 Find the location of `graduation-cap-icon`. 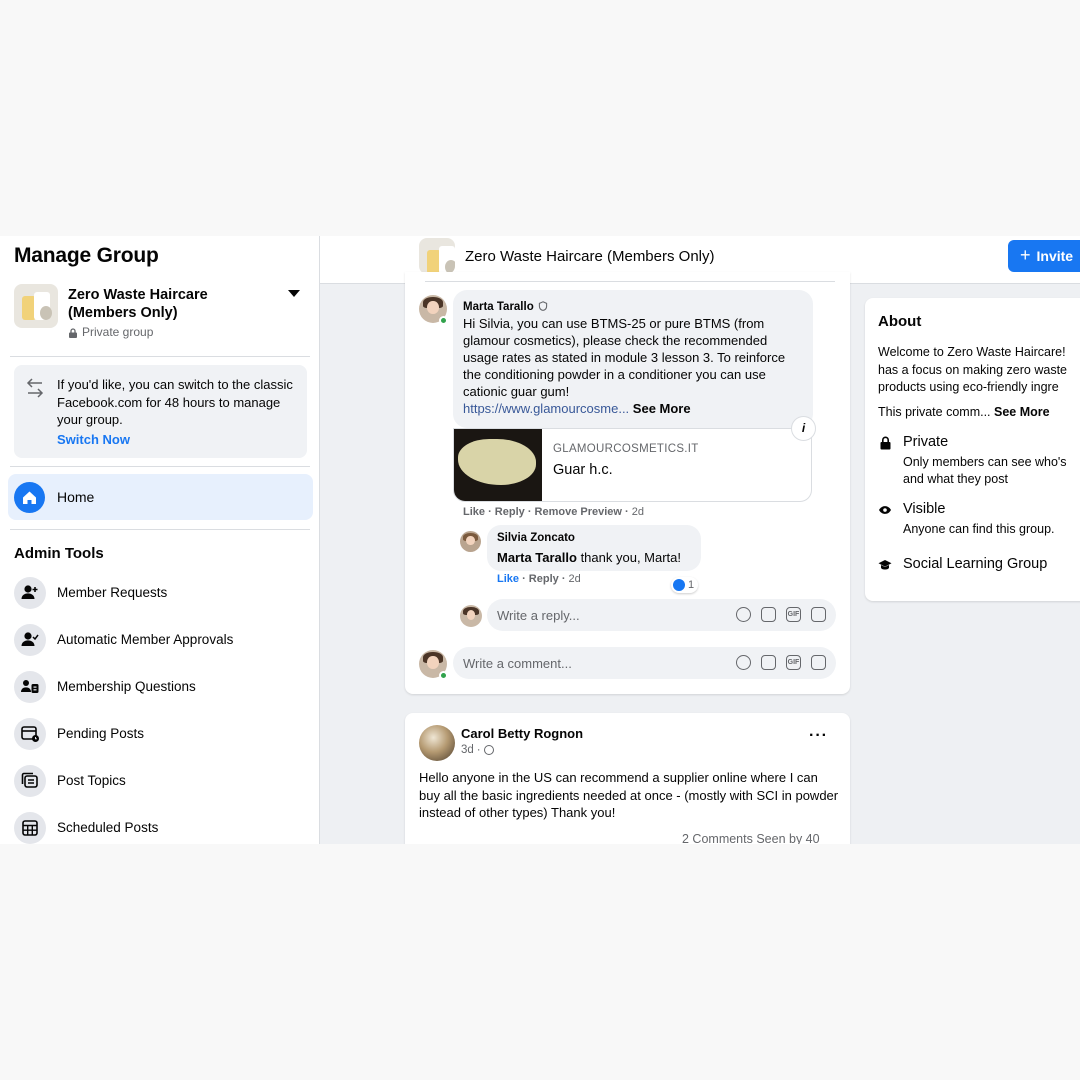

graduation-cap-icon is located at coordinates (885, 565).